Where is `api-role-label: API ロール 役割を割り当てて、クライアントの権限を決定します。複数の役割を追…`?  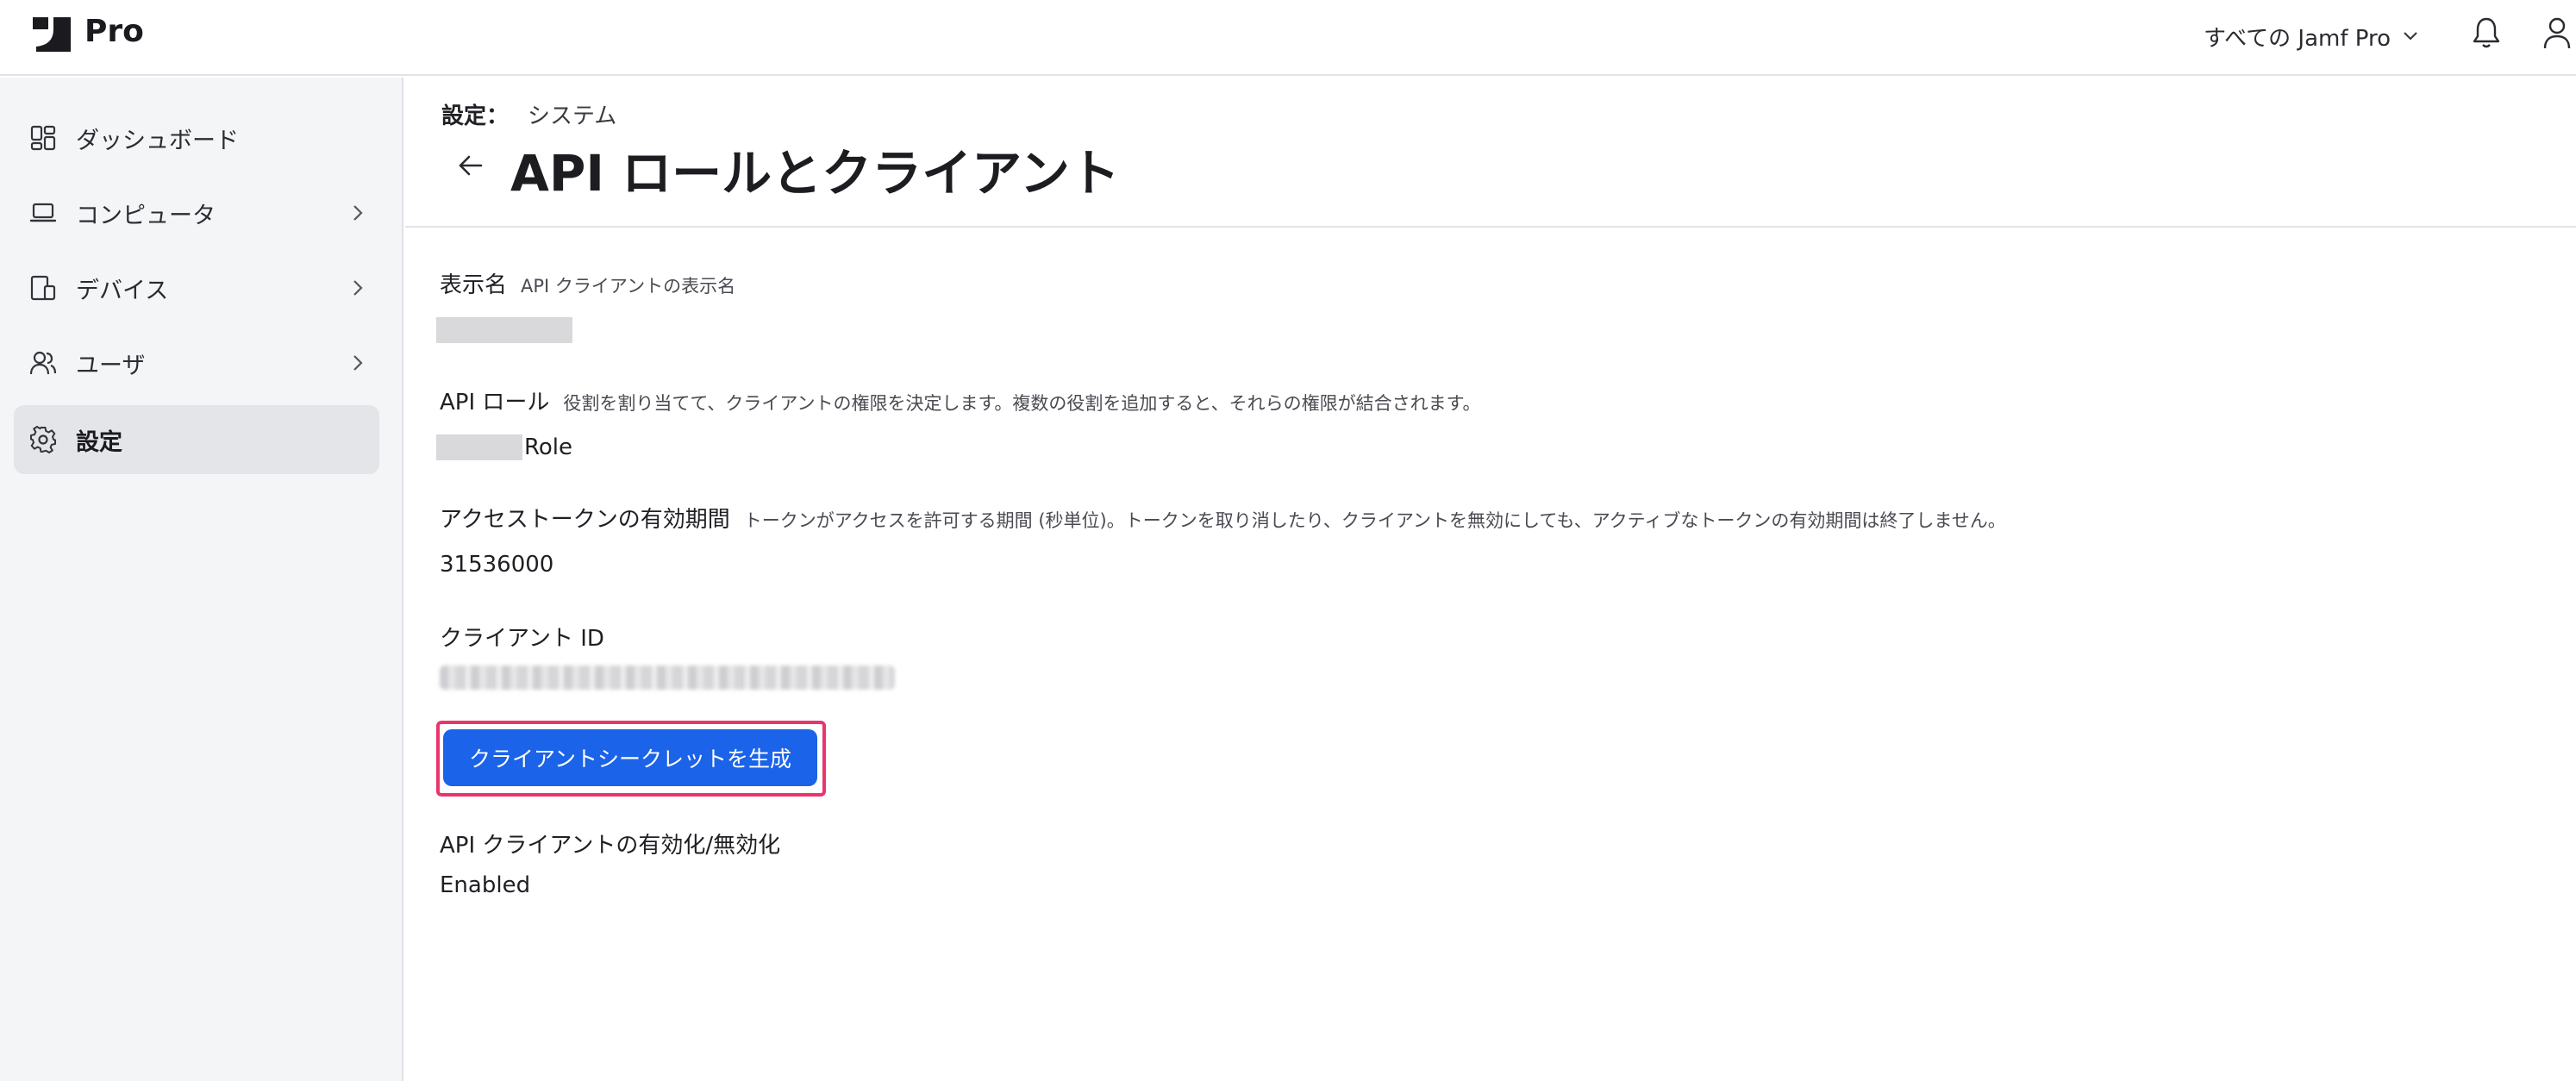 api-role-label: API ロール 役割を割り当てて、クライアントの権限を決定します。複数の役割を追… is located at coordinates (960, 400).